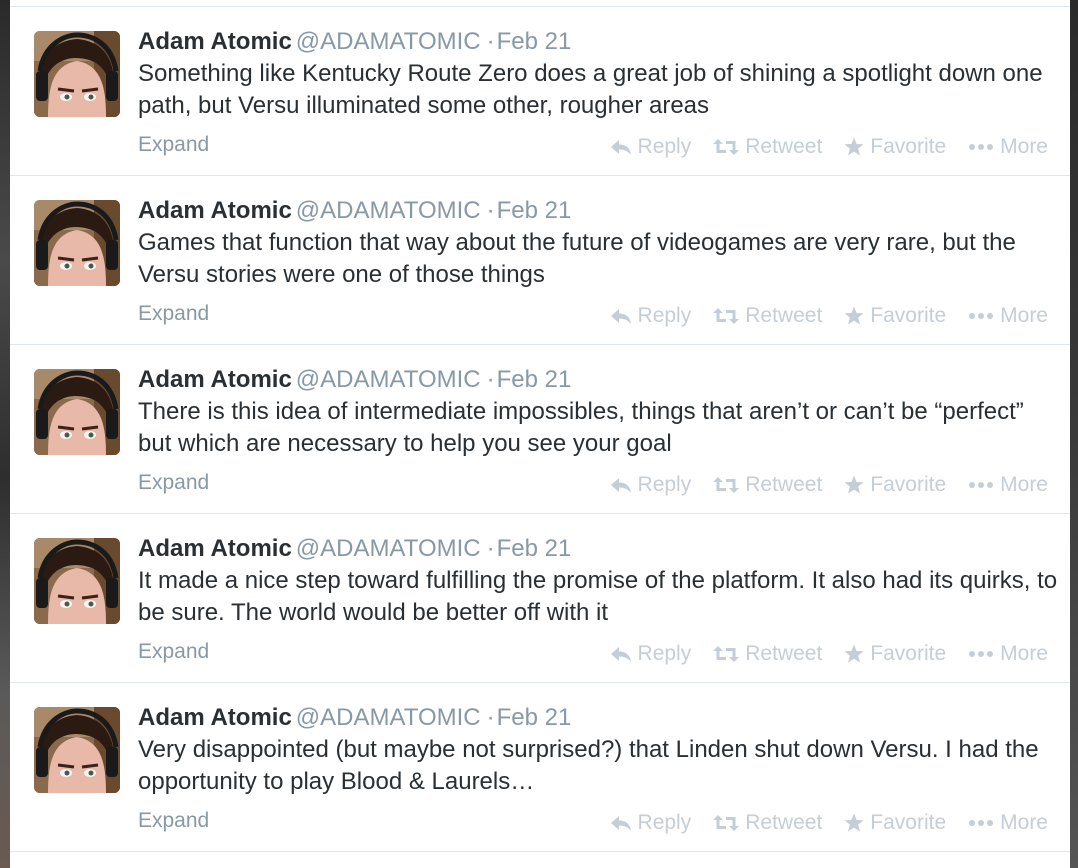 Image resolution: width=1078 pixels, height=868 pixels. Describe the element at coordinates (540, 3) in the screenshot. I see `timeline-top-divider` at that location.